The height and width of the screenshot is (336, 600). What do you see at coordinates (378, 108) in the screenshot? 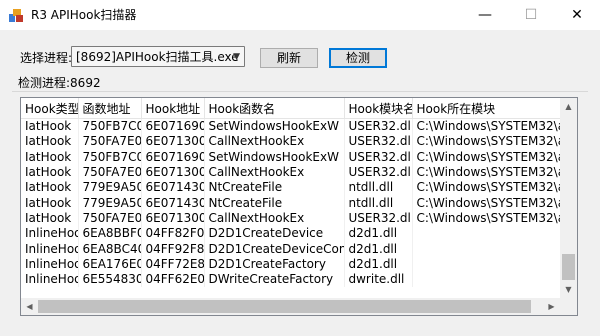
I see `column-header-hook-module-name: Hook模块名` at bounding box center [378, 108].